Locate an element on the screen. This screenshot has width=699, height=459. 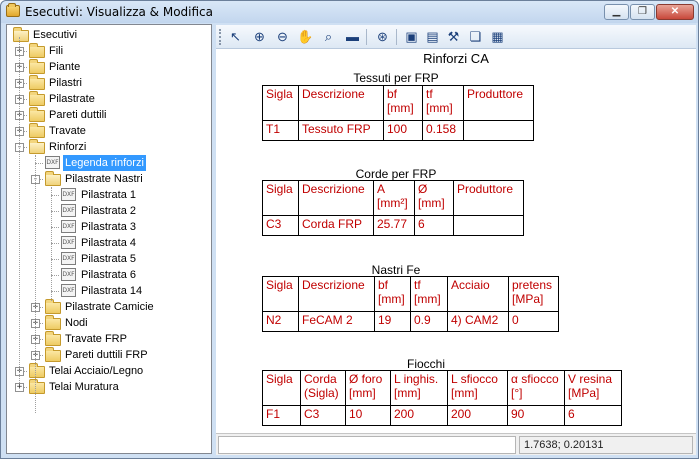
table-header-cell: Produttore is located at coordinates (488, 198).